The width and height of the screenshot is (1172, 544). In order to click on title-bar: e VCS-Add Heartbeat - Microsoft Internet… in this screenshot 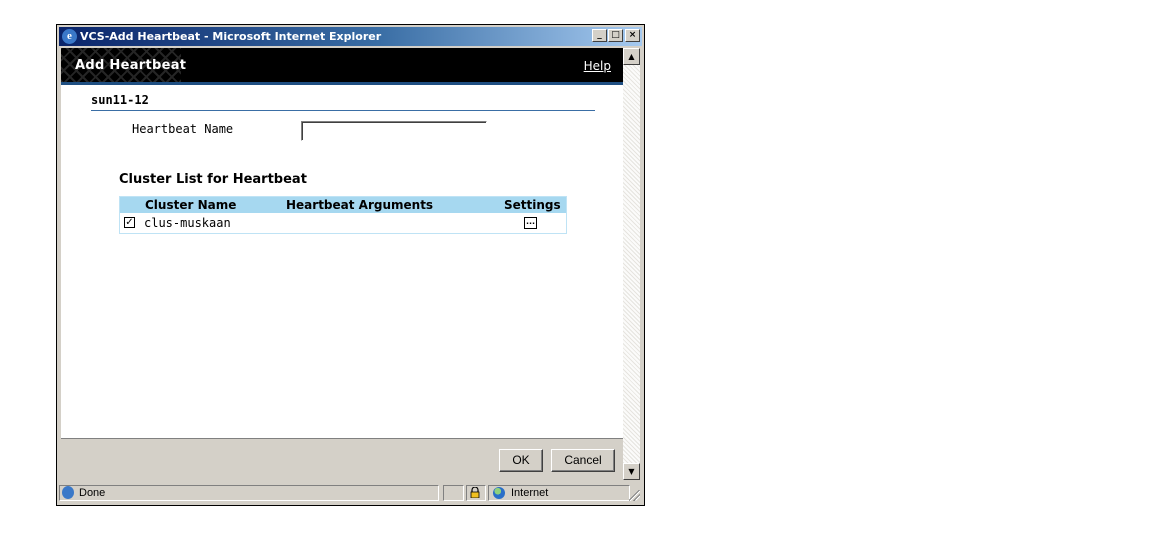, I will do `click(350, 36)`.